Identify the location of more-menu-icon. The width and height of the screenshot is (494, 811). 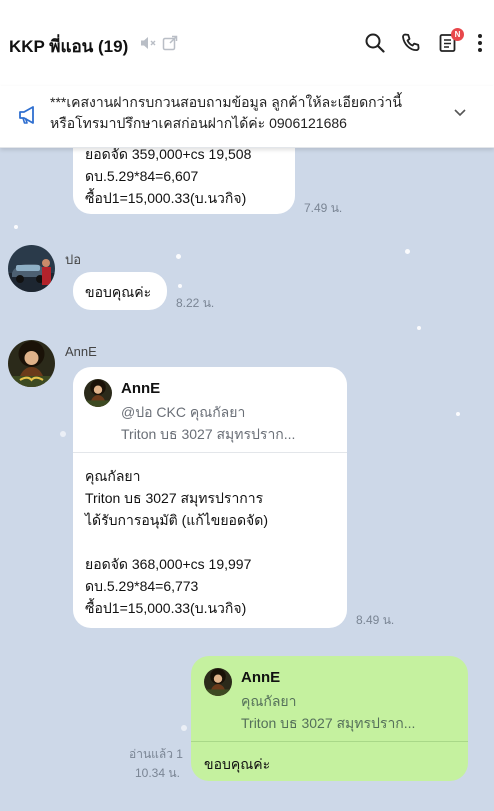
(480, 43).